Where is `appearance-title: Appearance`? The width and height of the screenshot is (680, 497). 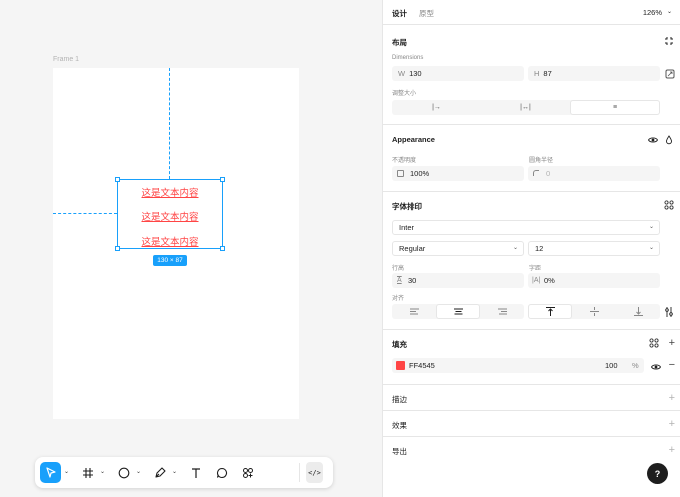
appearance-title: Appearance is located at coordinates (413, 139).